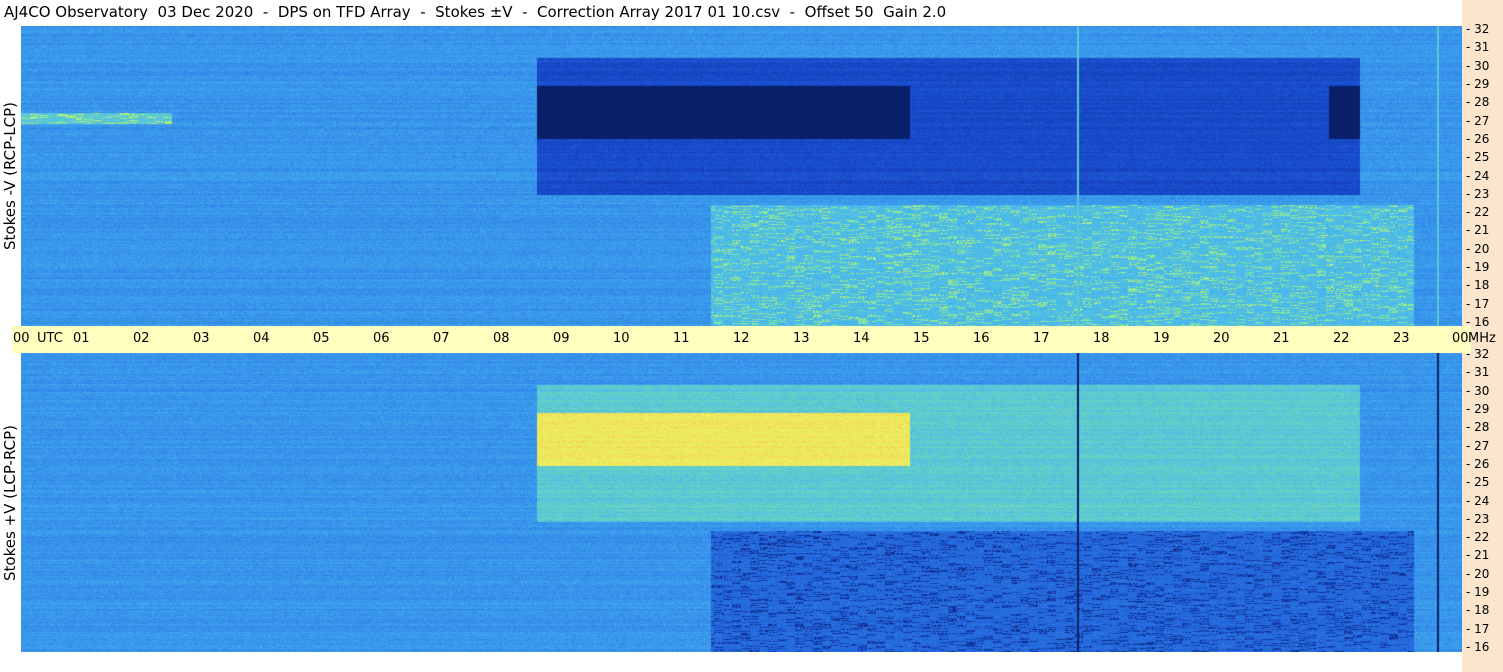 The image size is (1503, 672). Describe the element at coordinates (261, 338) in the screenshot. I see `time-tick-label: 04` at that location.